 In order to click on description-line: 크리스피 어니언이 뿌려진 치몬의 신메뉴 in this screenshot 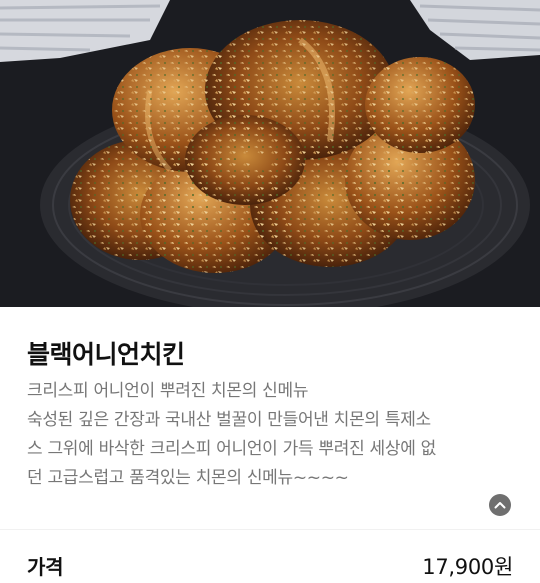, I will do `click(168, 391)`.